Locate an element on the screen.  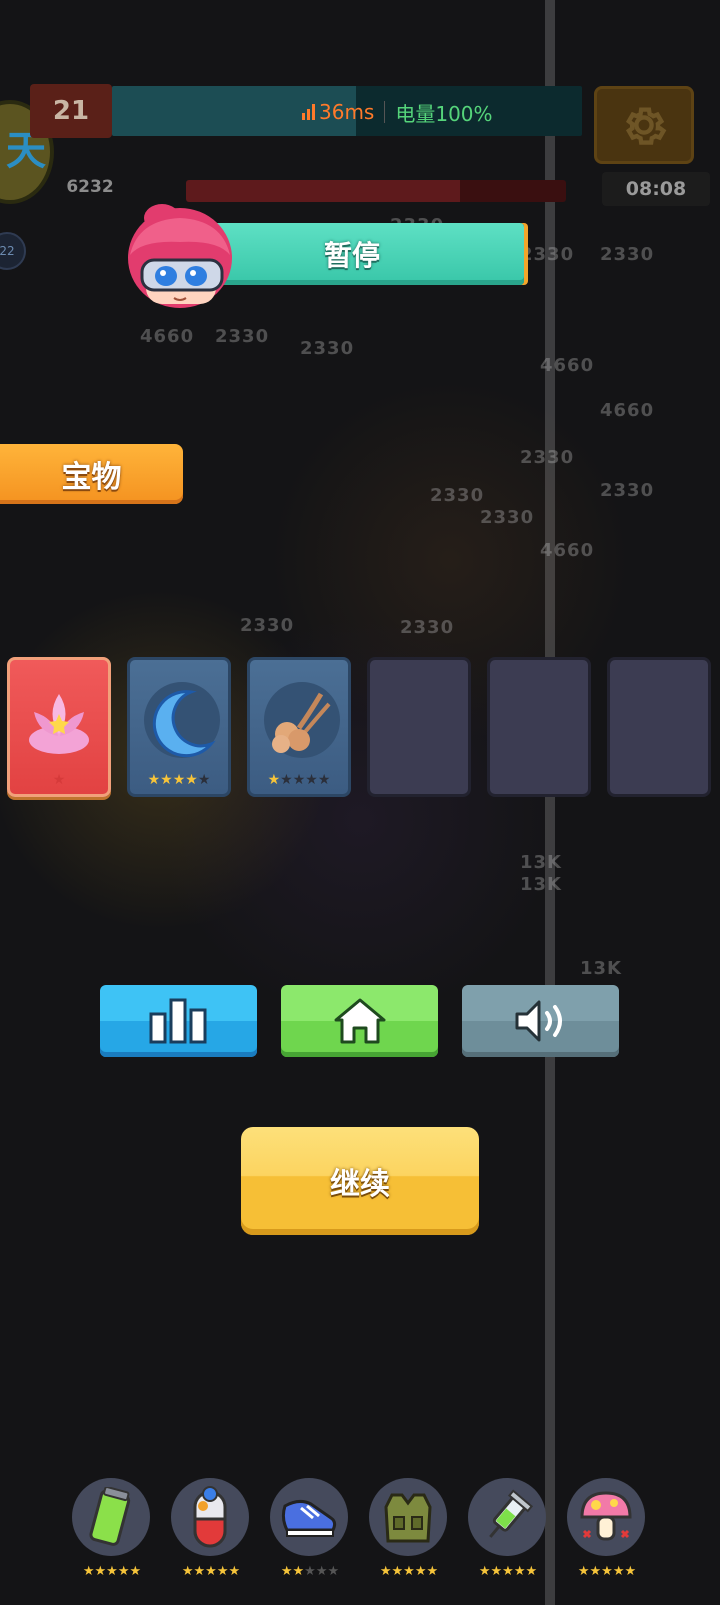
settings-button is located at coordinates (644, 125).